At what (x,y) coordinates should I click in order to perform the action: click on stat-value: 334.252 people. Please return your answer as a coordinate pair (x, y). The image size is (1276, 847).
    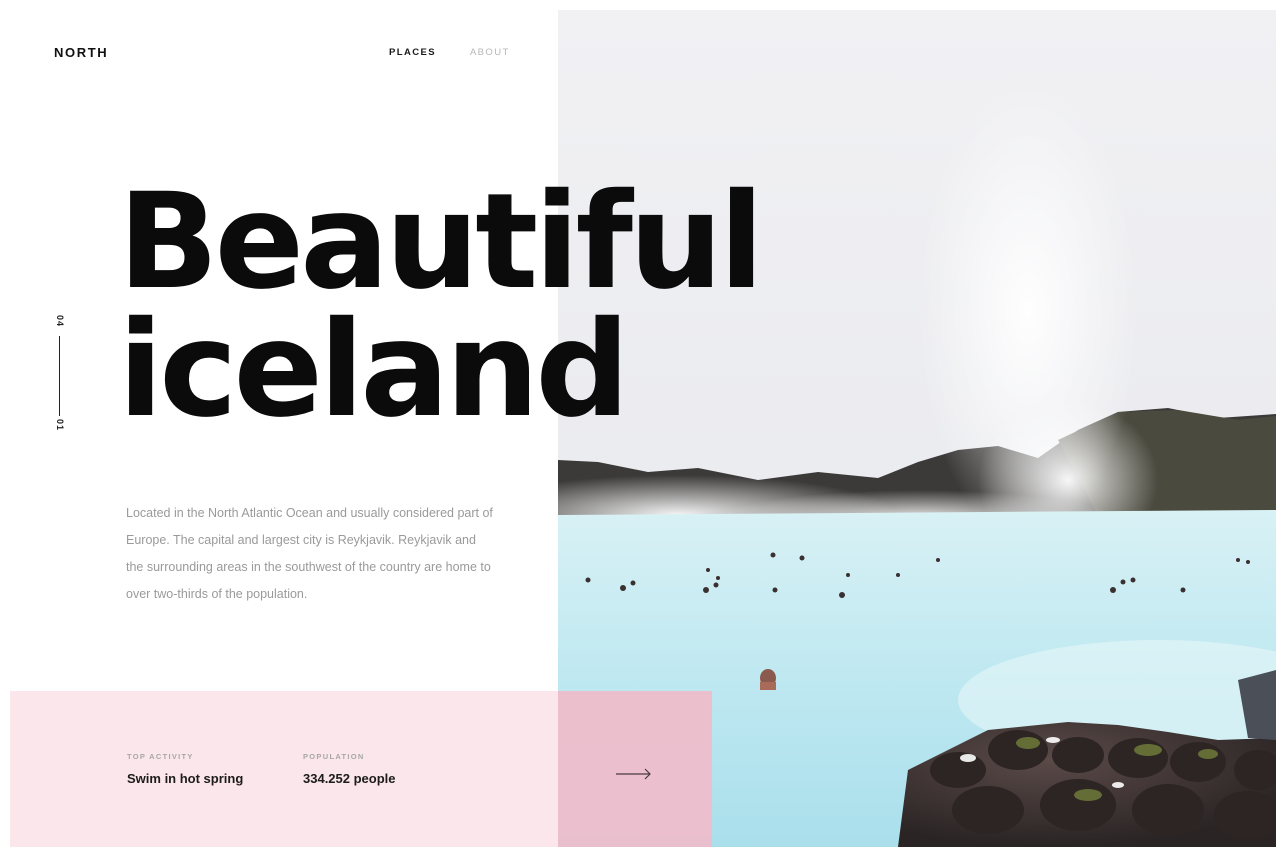
    Looking at the image, I should click on (349, 778).